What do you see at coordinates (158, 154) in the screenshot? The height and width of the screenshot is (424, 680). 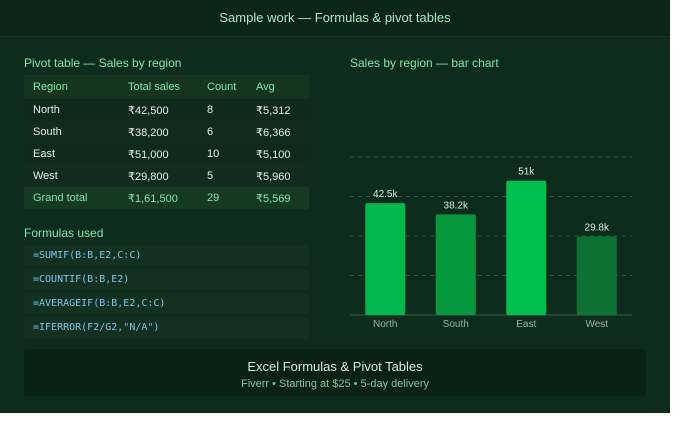 I see `total-sales-cell: ₹51,000` at bounding box center [158, 154].